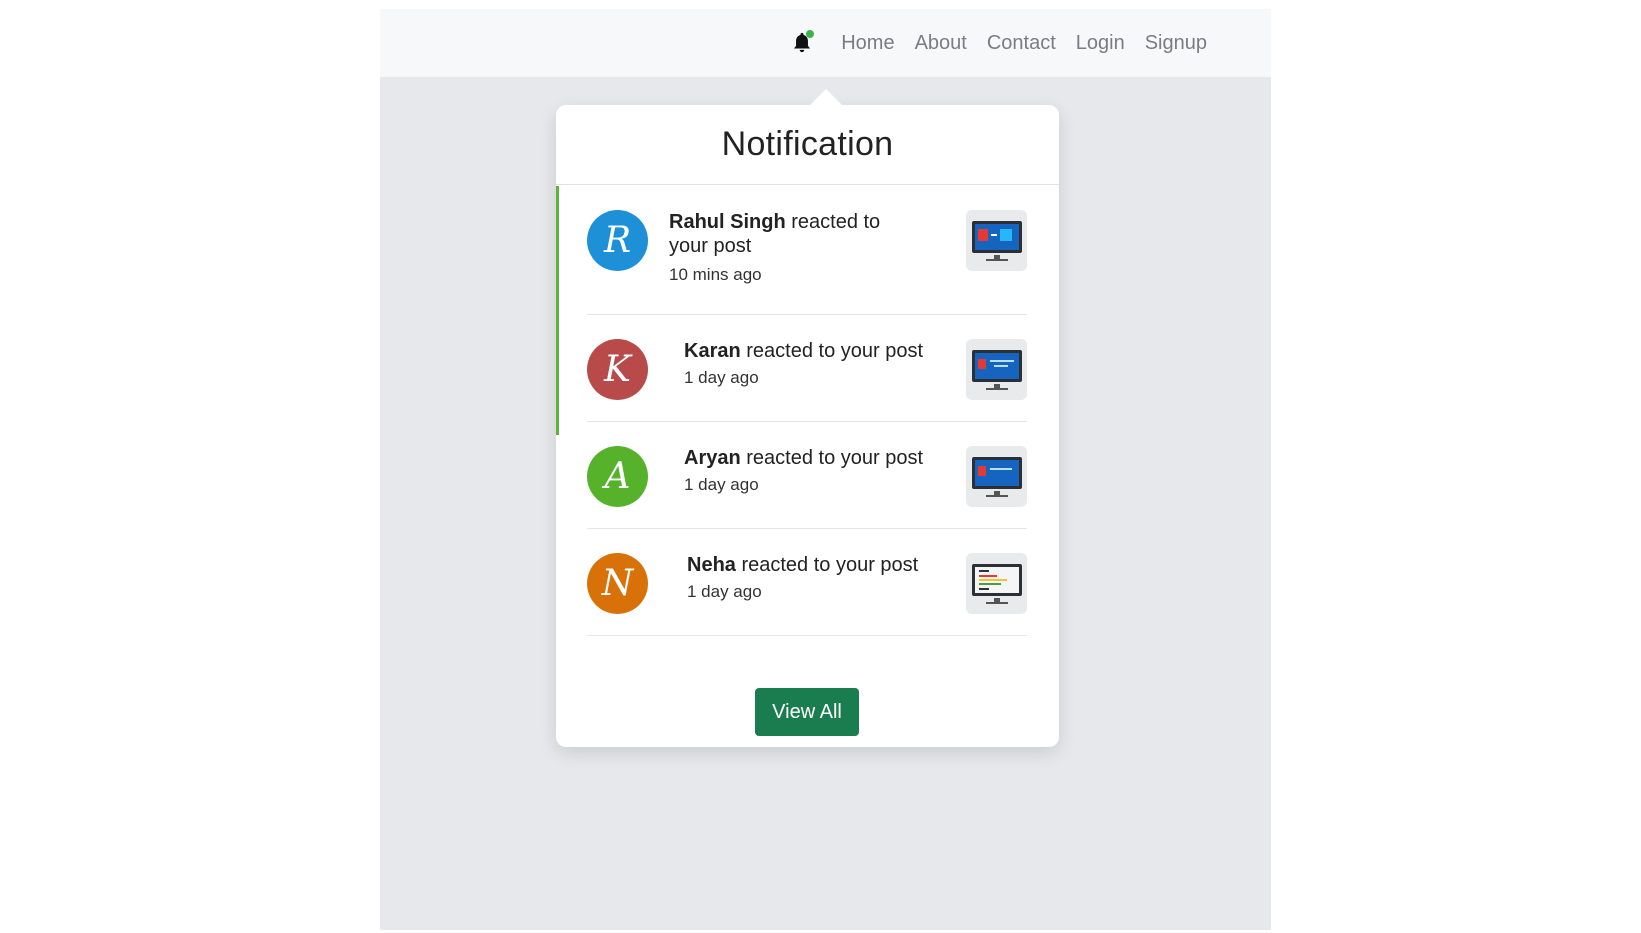 The width and height of the screenshot is (1641, 933). I want to click on notification-text: Karan reacted to your post, so click(814, 351).